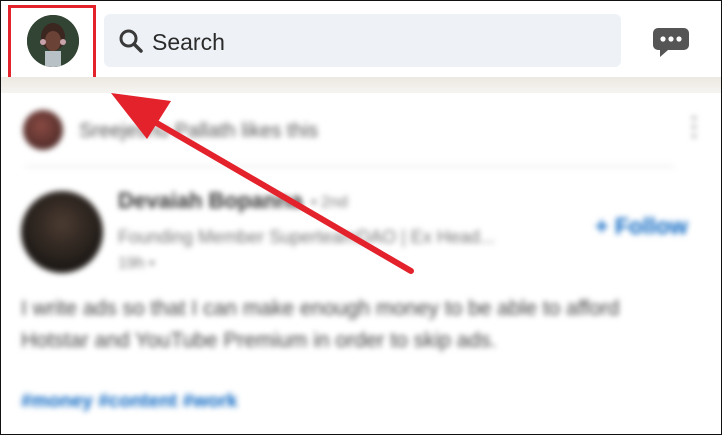 The height and width of the screenshot is (435, 722). Describe the element at coordinates (43, 130) in the screenshot. I see `activity-avatar` at that location.